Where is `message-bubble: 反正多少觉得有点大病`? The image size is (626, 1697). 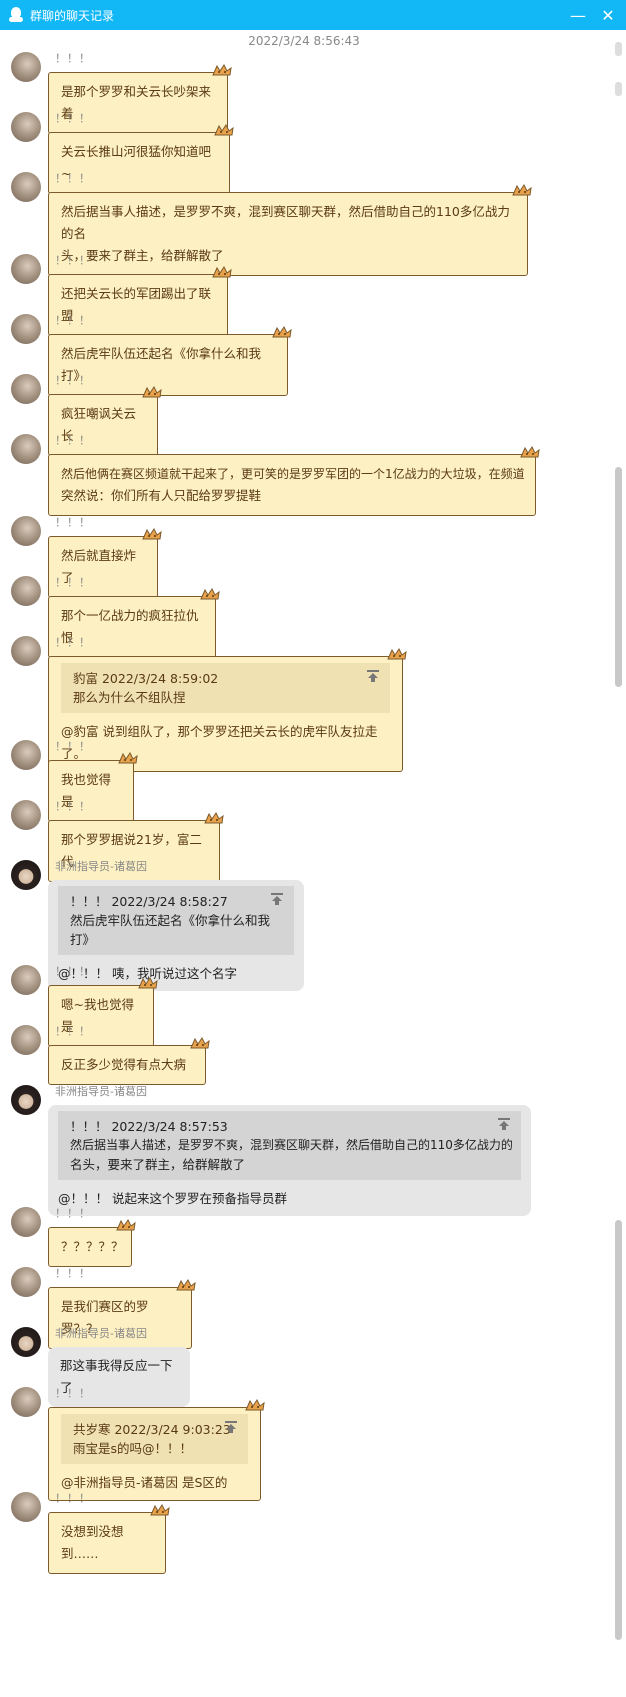 message-bubble: 反正多少觉得有点大病 is located at coordinates (129, 1061).